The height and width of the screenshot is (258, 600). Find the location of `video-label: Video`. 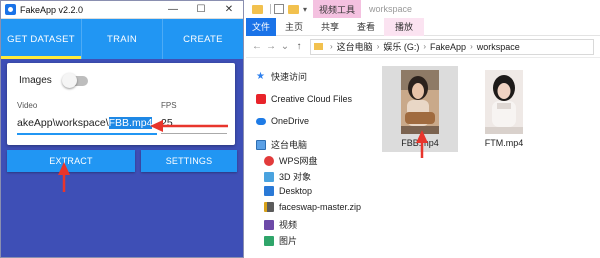

video-label: Video is located at coordinates (27, 105).